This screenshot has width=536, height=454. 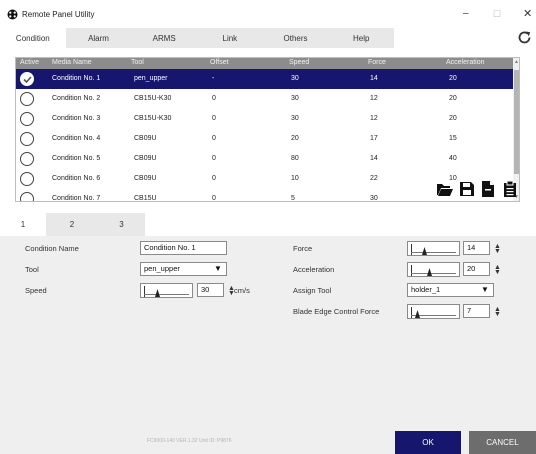 What do you see at coordinates (58, 14) in the screenshot?
I see `window-title: Remote Panel Utility` at bounding box center [58, 14].